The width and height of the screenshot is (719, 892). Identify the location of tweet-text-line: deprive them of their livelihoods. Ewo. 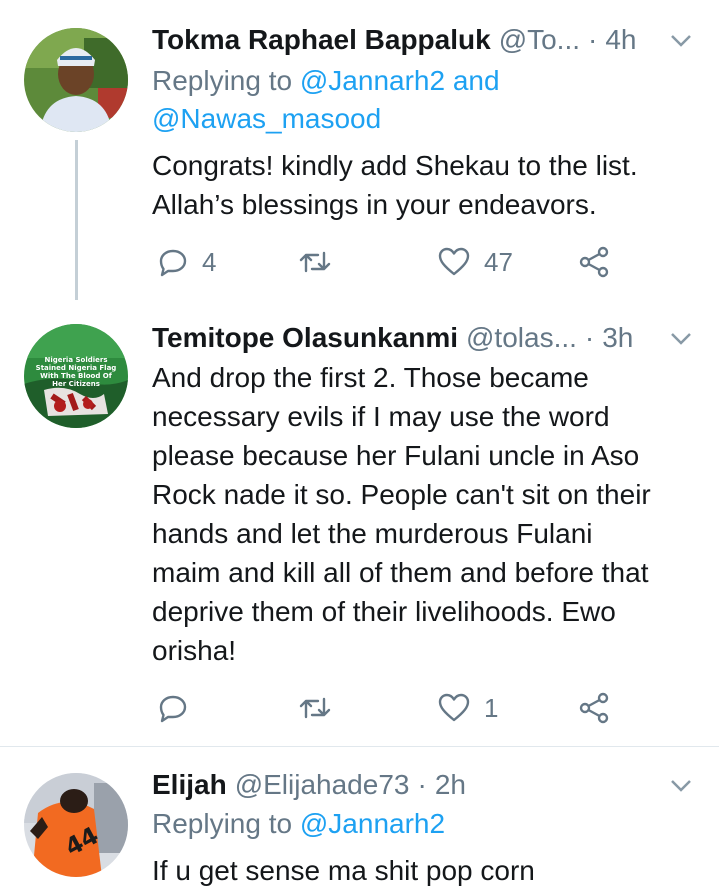
(384, 611).